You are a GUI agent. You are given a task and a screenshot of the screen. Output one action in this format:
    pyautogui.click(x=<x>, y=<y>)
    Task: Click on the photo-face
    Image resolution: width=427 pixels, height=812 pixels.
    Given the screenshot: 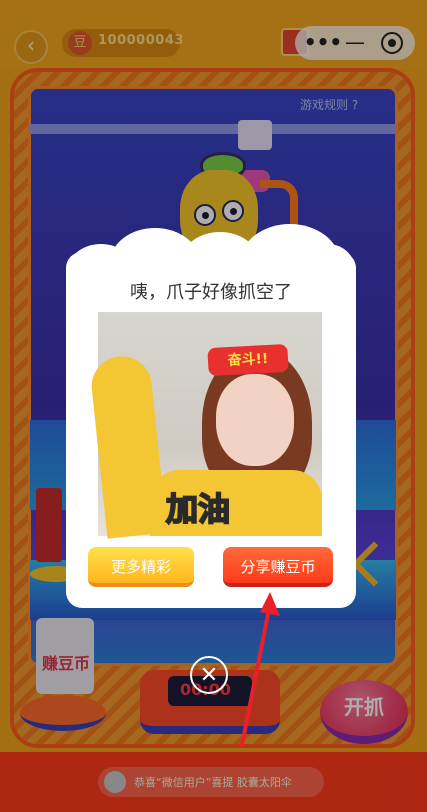 What is the action you would take?
    pyautogui.click(x=255, y=420)
    